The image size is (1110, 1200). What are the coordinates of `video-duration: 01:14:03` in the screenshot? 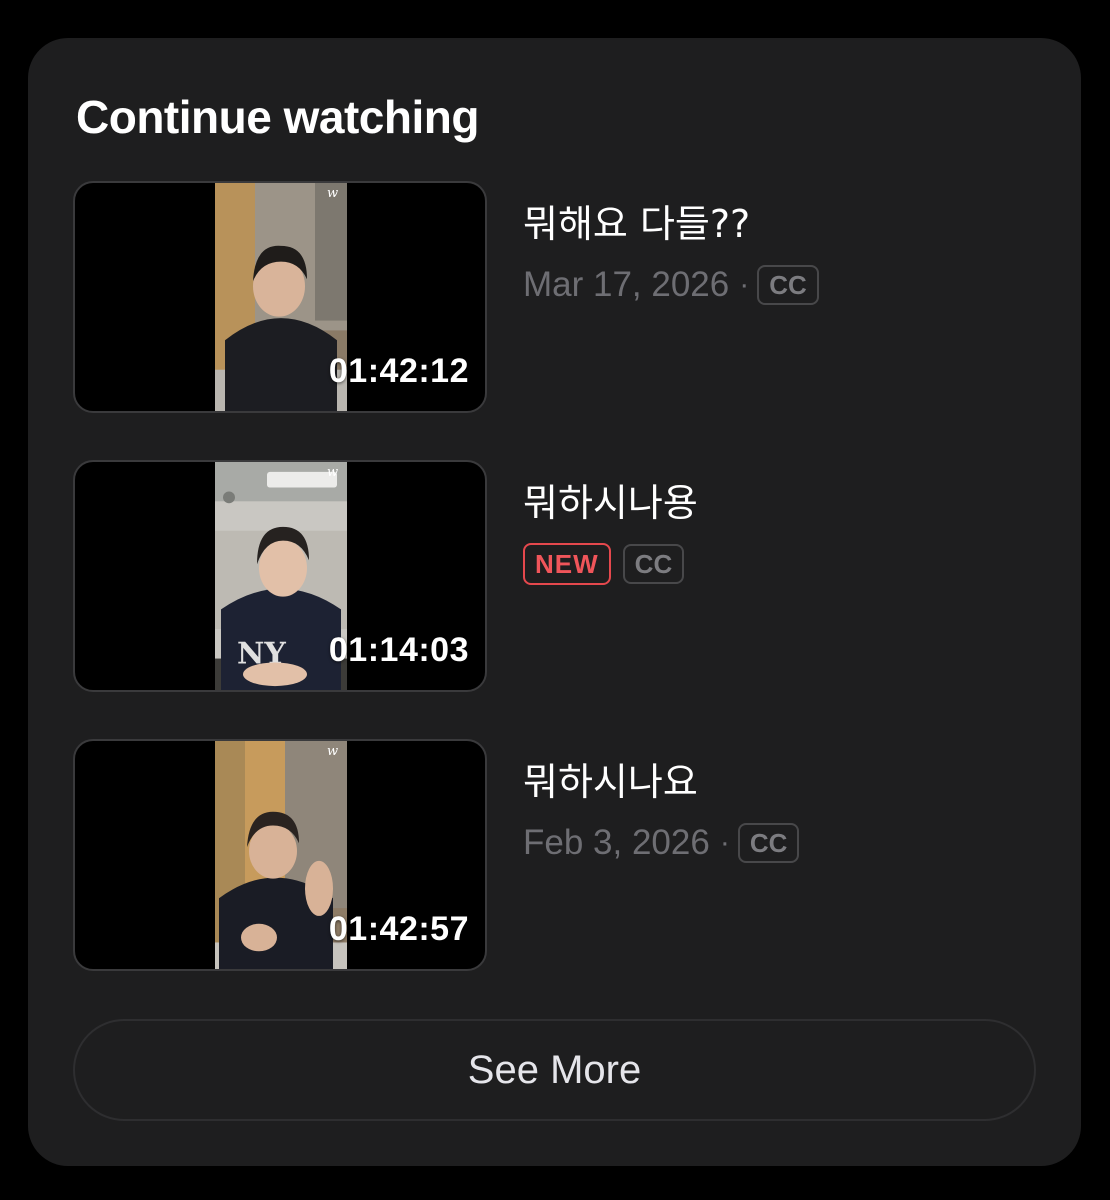 It's located at (398, 650).